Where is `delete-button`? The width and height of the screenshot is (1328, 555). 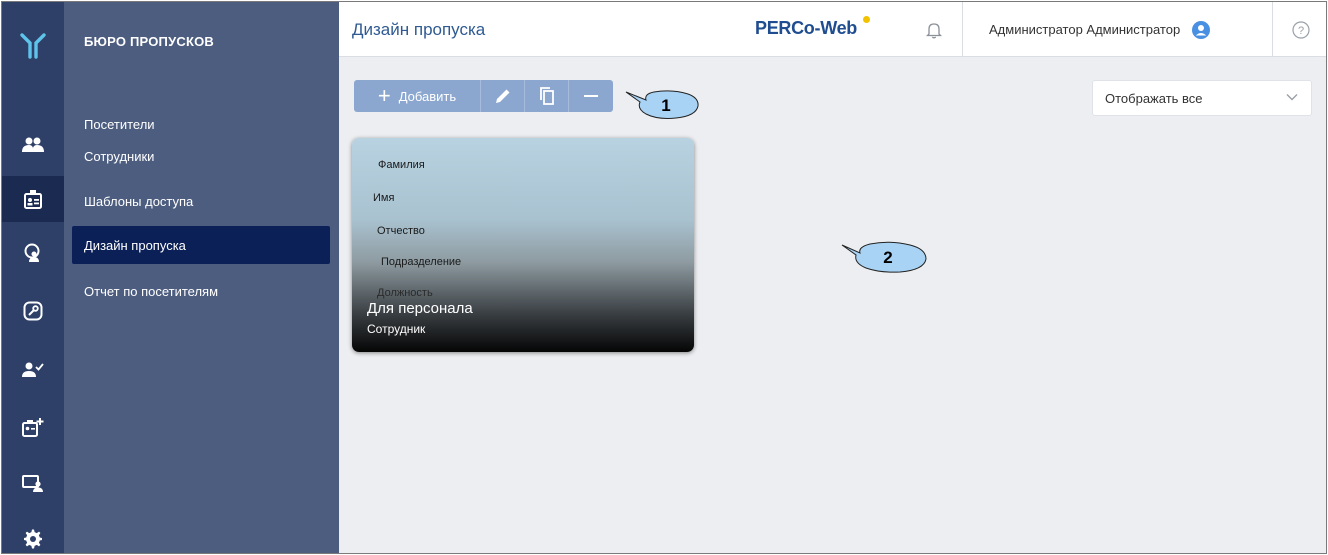
delete-button is located at coordinates (591, 96).